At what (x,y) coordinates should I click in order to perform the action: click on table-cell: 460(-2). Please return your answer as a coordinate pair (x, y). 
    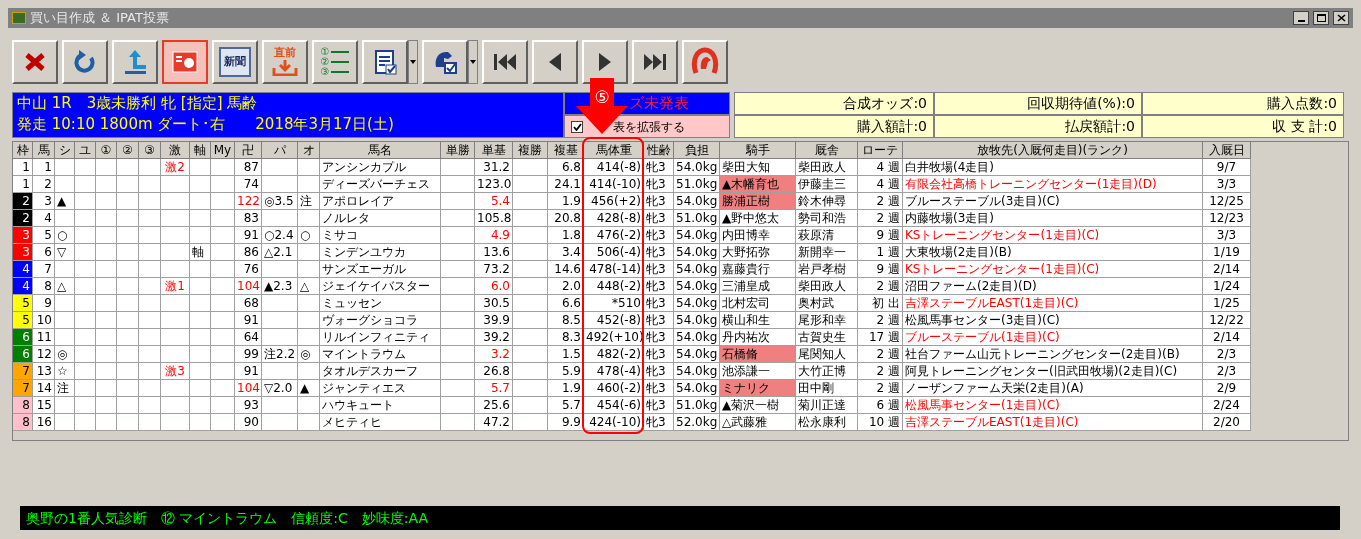
    Looking at the image, I should click on (614, 388).